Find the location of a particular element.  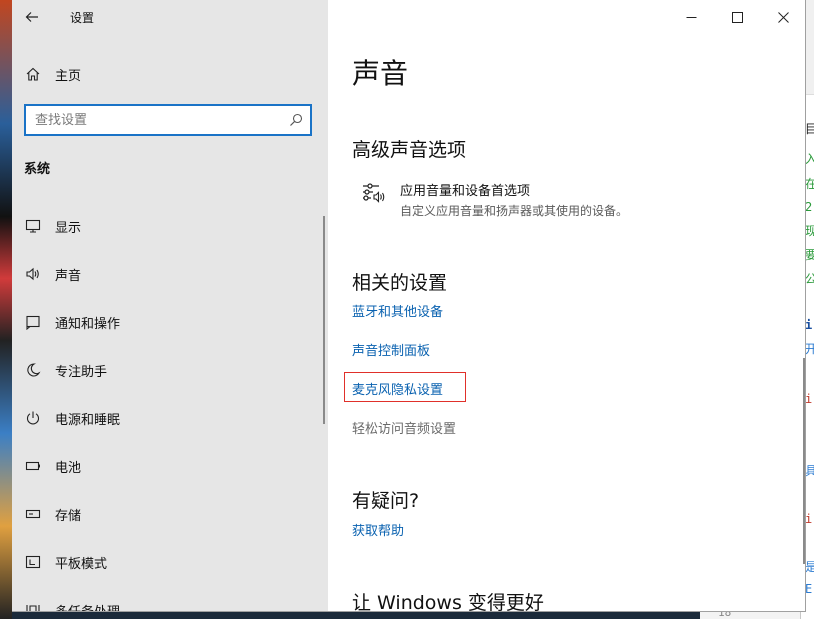

search-box is located at coordinates (168, 120).